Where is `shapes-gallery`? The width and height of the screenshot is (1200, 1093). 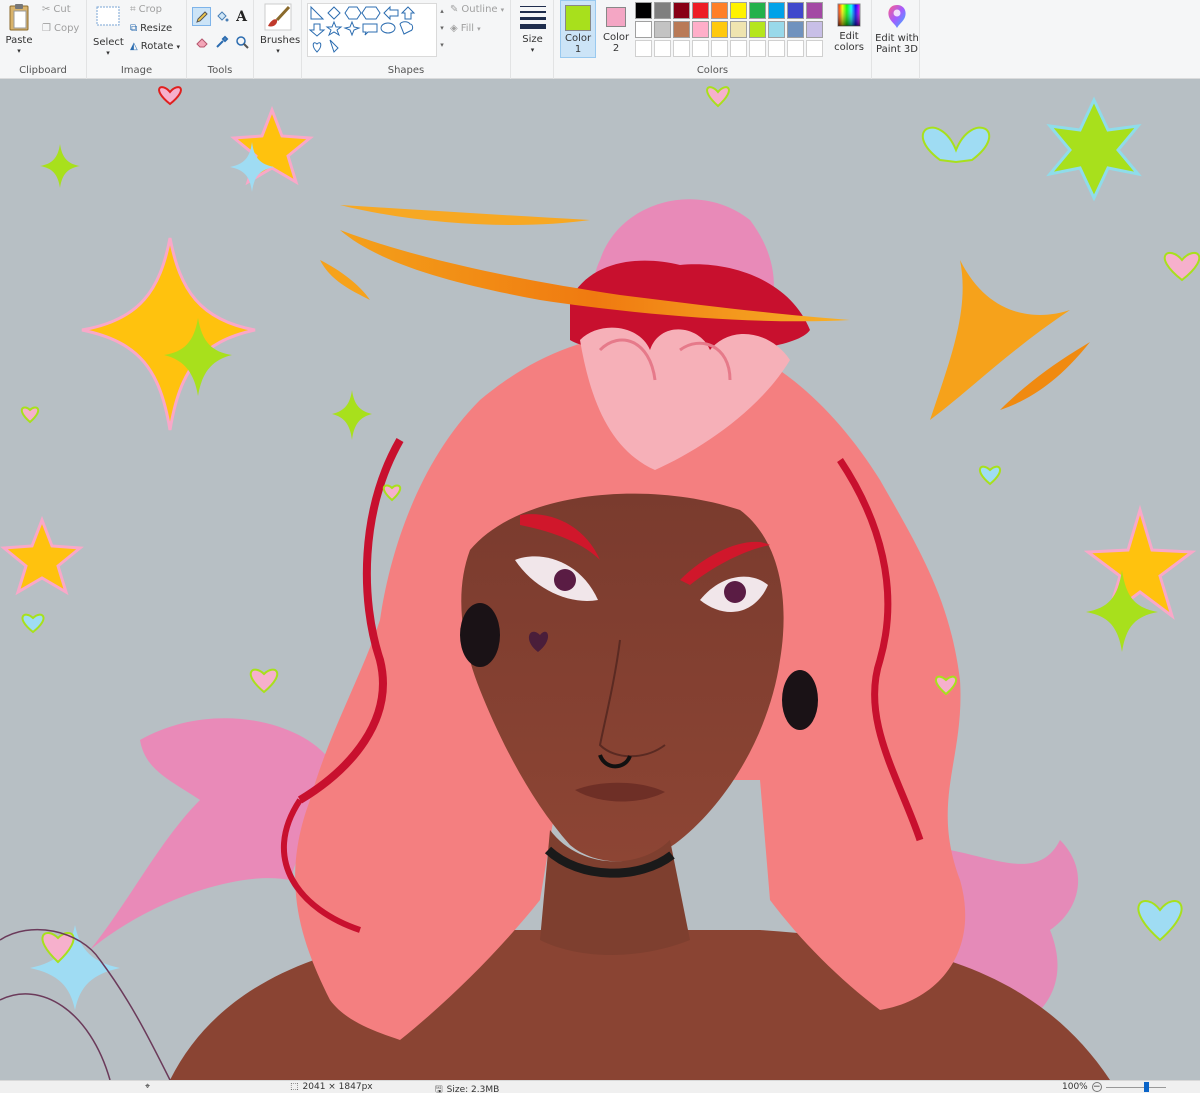 shapes-gallery is located at coordinates (372, 30).